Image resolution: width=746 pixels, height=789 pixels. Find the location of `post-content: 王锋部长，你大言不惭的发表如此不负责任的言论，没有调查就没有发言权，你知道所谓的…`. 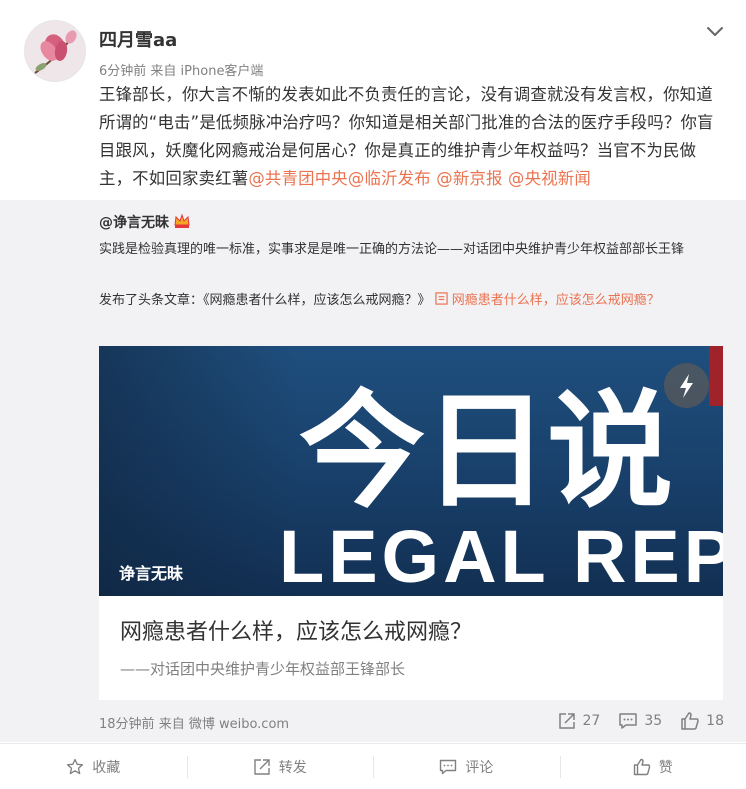

post-content: 王锋部长，你大言不惭的发表如此不负责任的言论，没有调查就没有发言权，你知道所谓的… is located at coordinates (411, 137).